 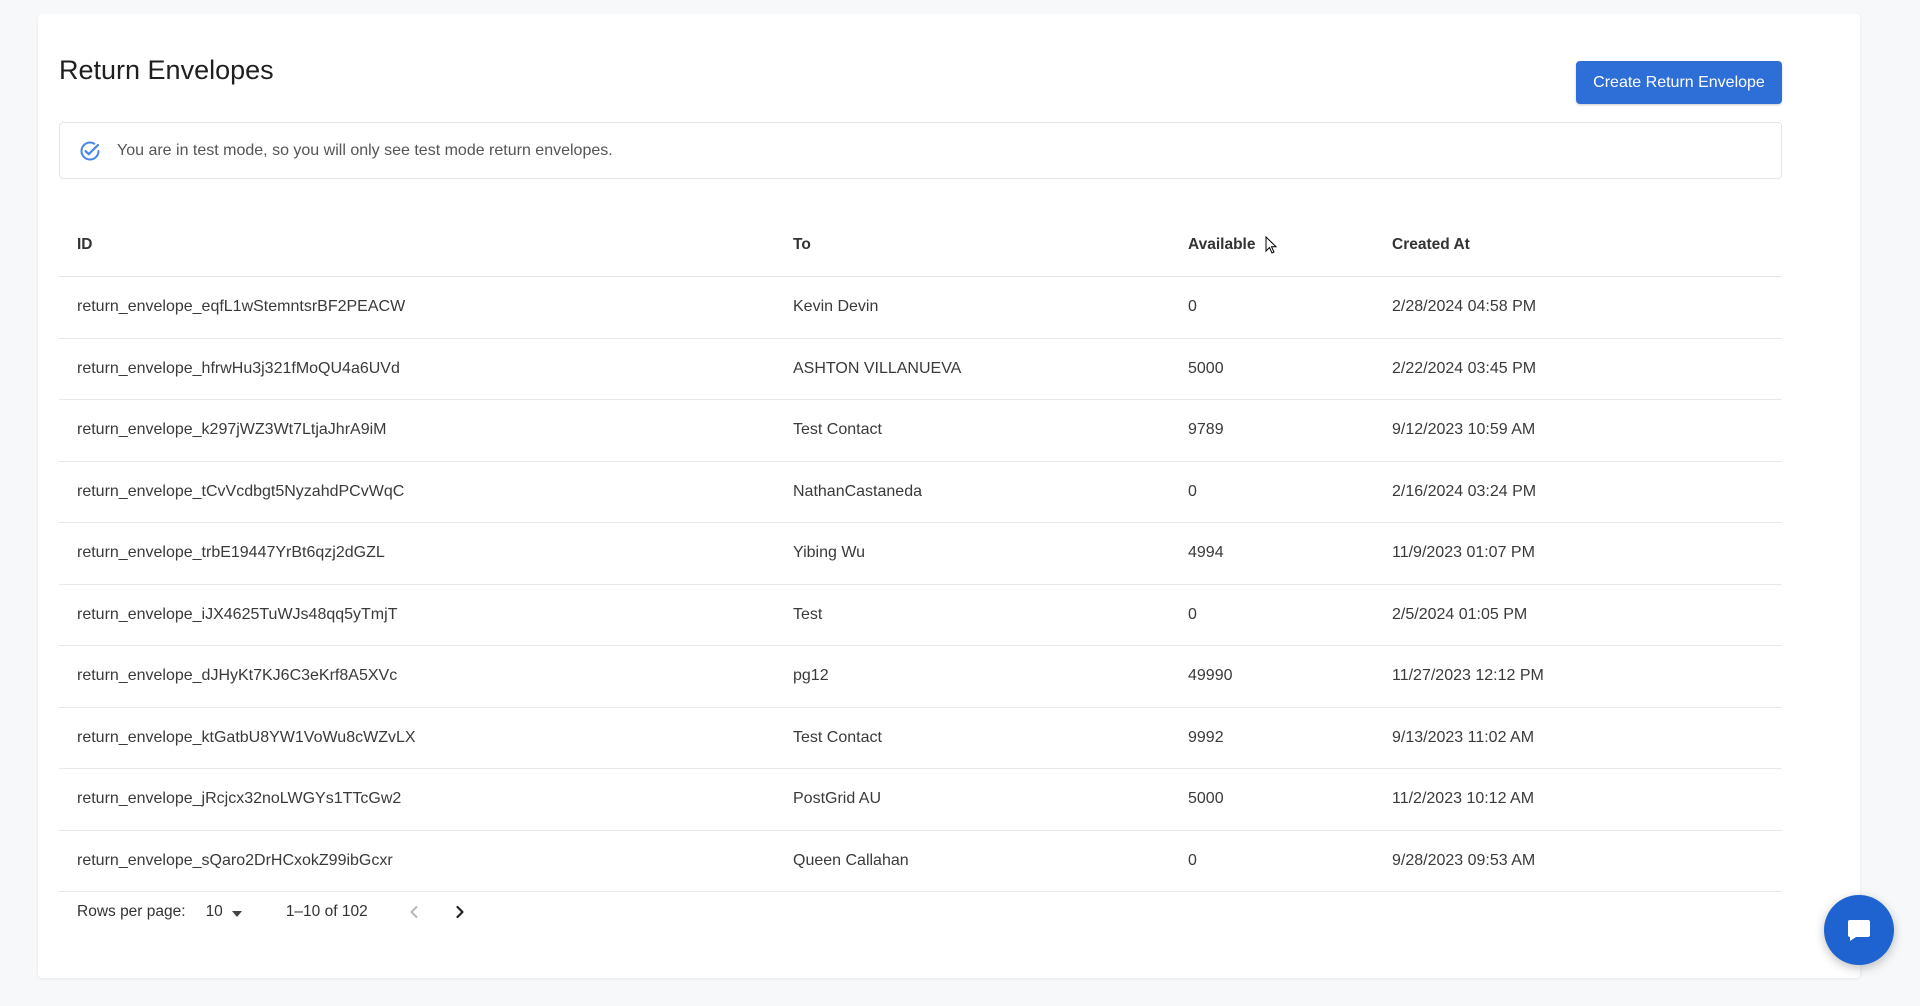 What do you see at coordinates (851, 860) in the screenshot?
I see `cell-to: Queen Callahan` at bounding box center [851, 860].